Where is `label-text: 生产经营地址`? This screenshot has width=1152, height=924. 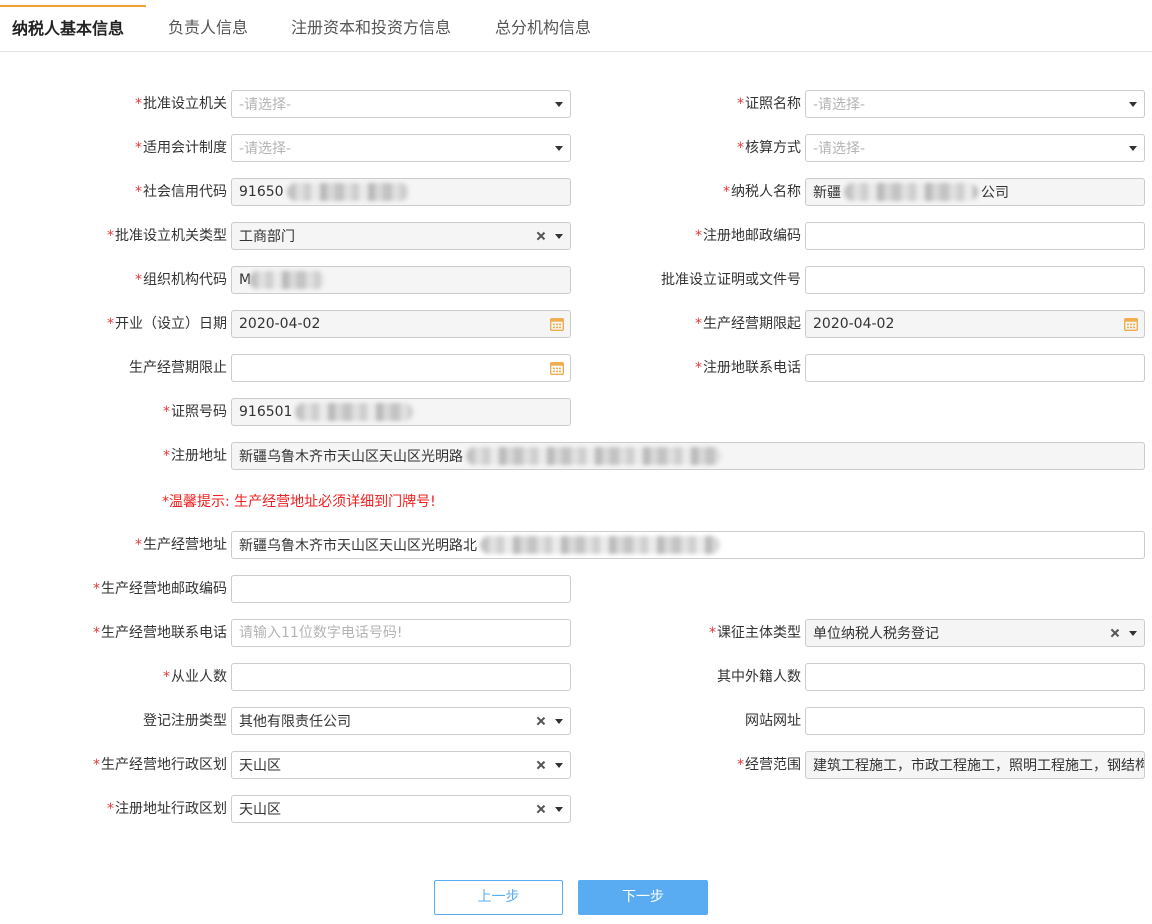
label-text: 生产经营地址 is located at coordinates (185, 545).